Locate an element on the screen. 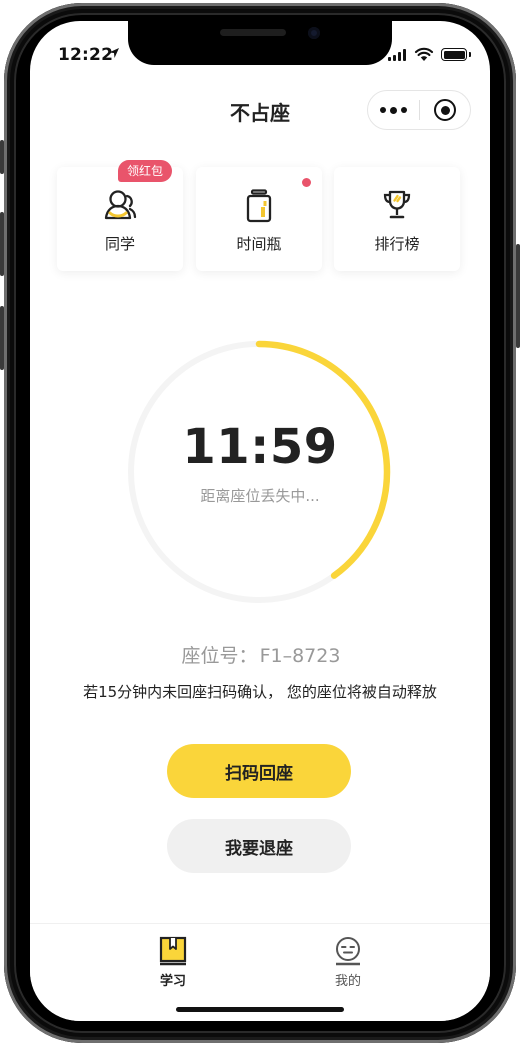 The image size is (520, 1046). front-camera is located at coordinates (314, 33).